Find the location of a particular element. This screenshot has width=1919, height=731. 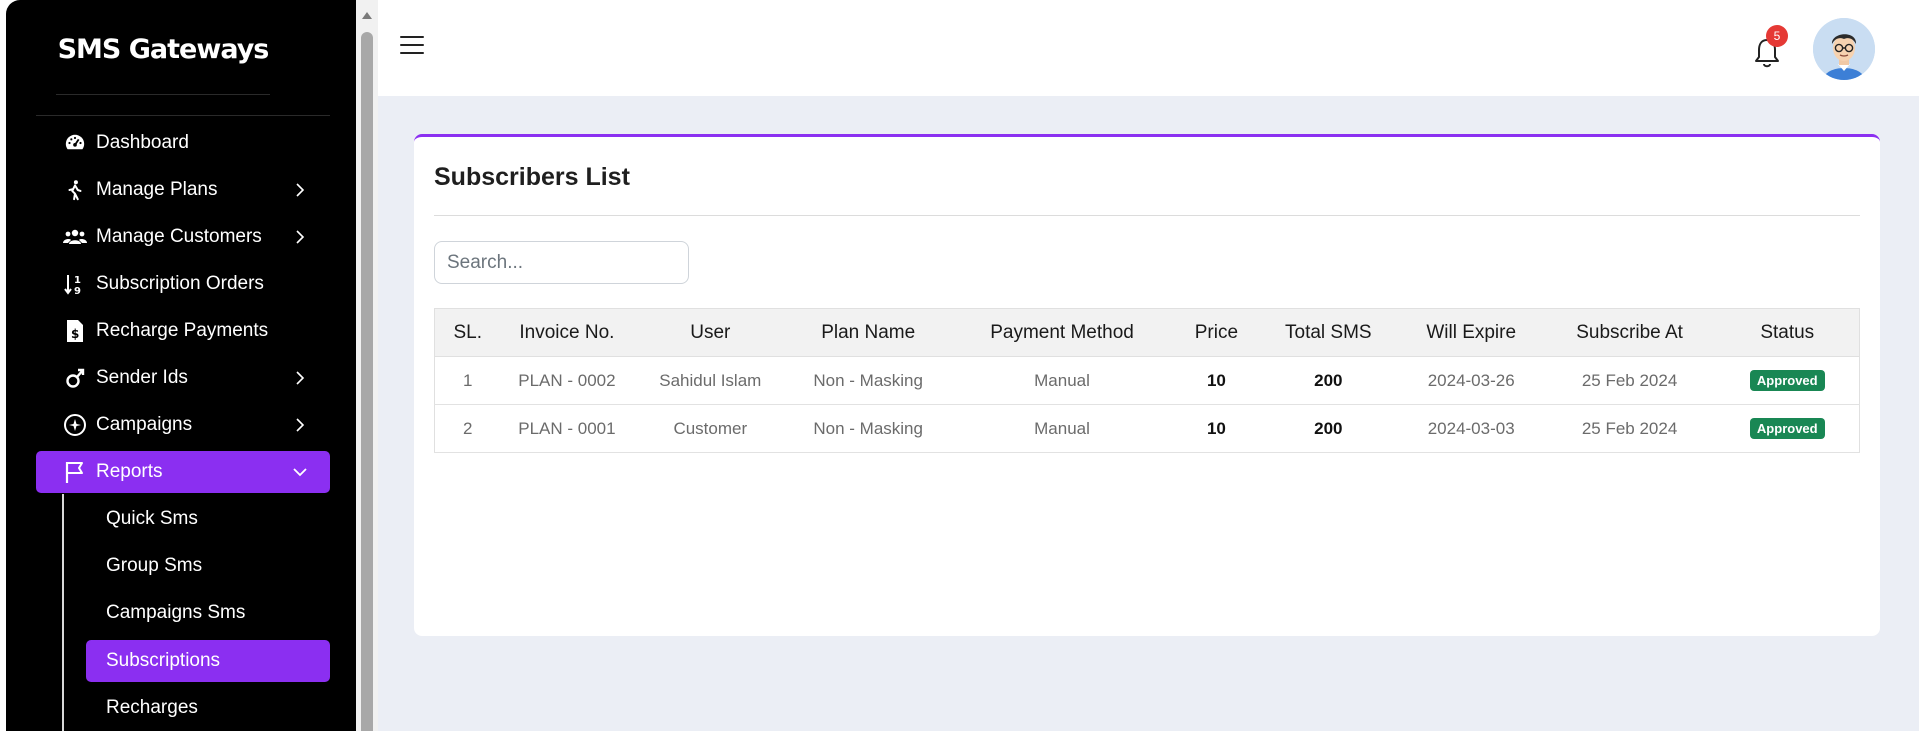

notification-badge: 5 is located at coordinates (1777, 36).